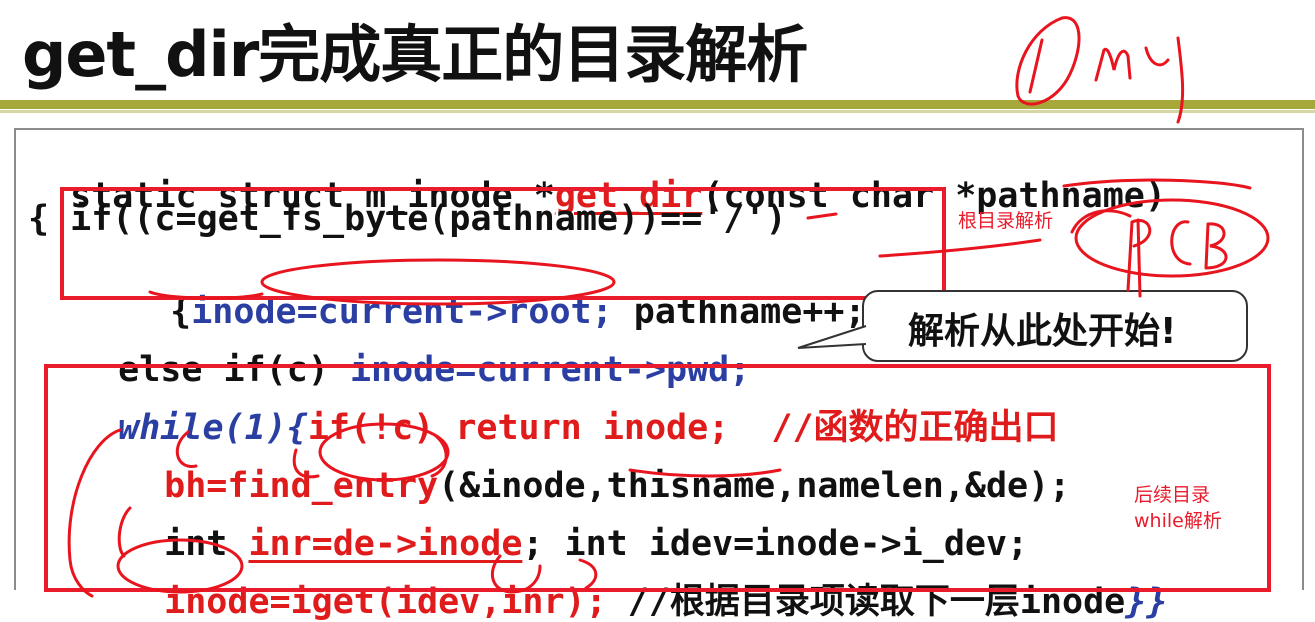 The height and width of the screenshot is (622, 1315). Describe the element at coordinates (657, 104) in the screenshot. I see `title-divider` at that location.